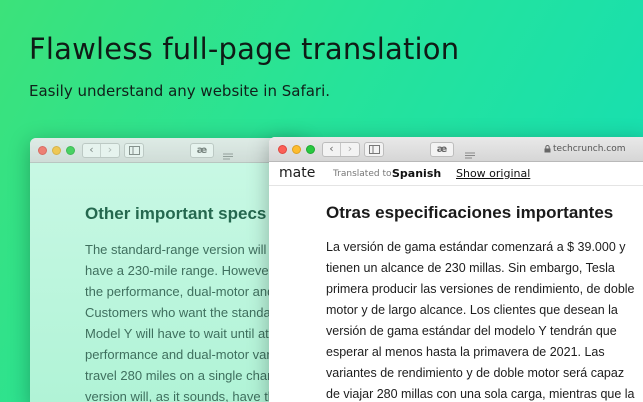 Image resolution: width=643 pixels, height=402 pixels. I want to click on translated-to-label: Translated to:, so click(364, 174).